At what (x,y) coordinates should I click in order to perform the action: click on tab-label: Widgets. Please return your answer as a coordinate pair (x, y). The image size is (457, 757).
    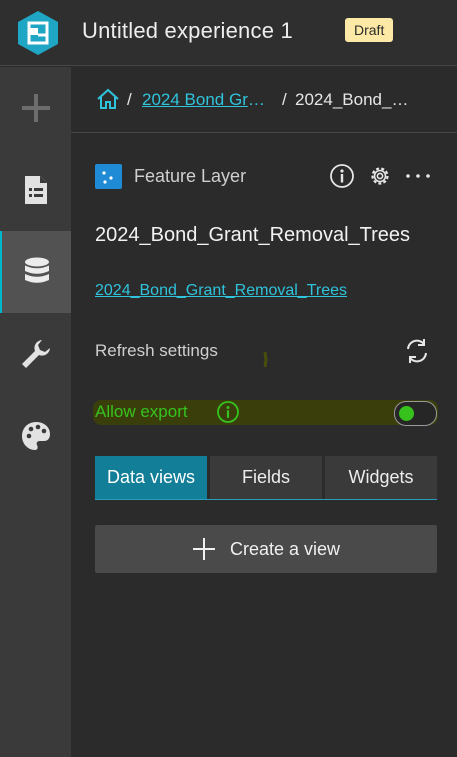
    Looking at the image, I should click on (381, 477).